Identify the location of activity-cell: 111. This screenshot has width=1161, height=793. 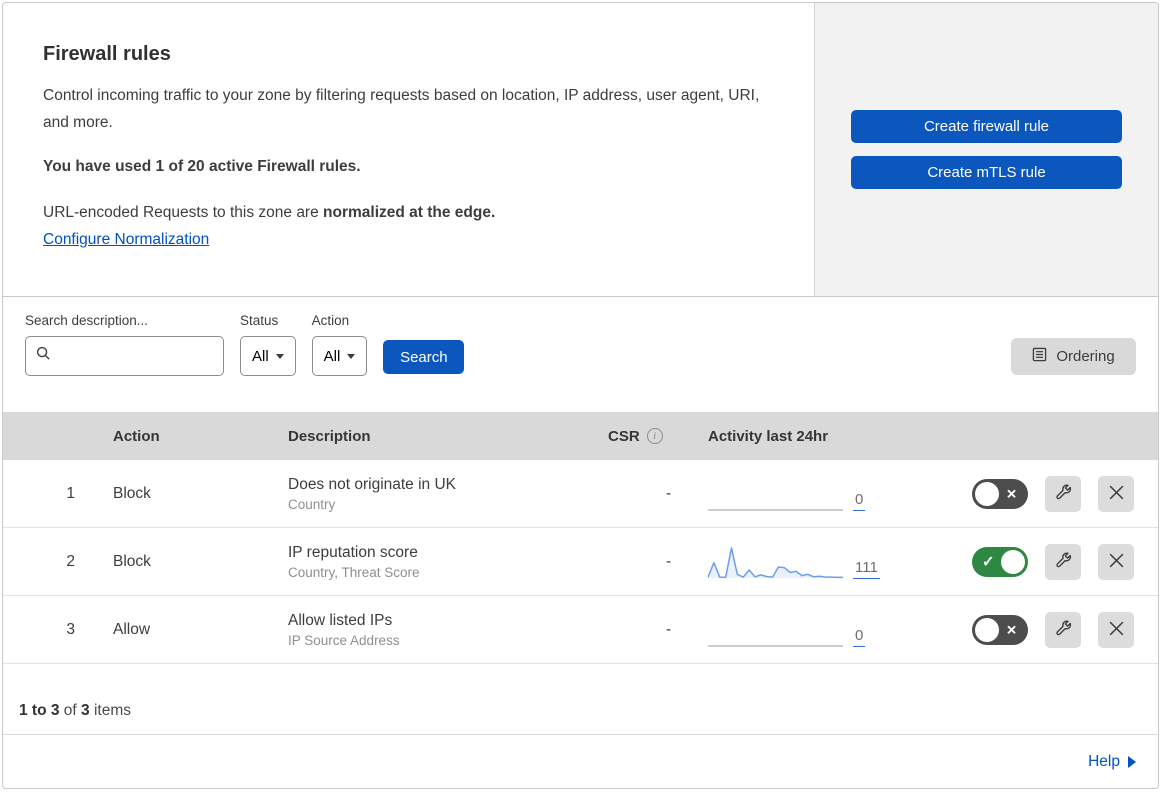
(808, 562).